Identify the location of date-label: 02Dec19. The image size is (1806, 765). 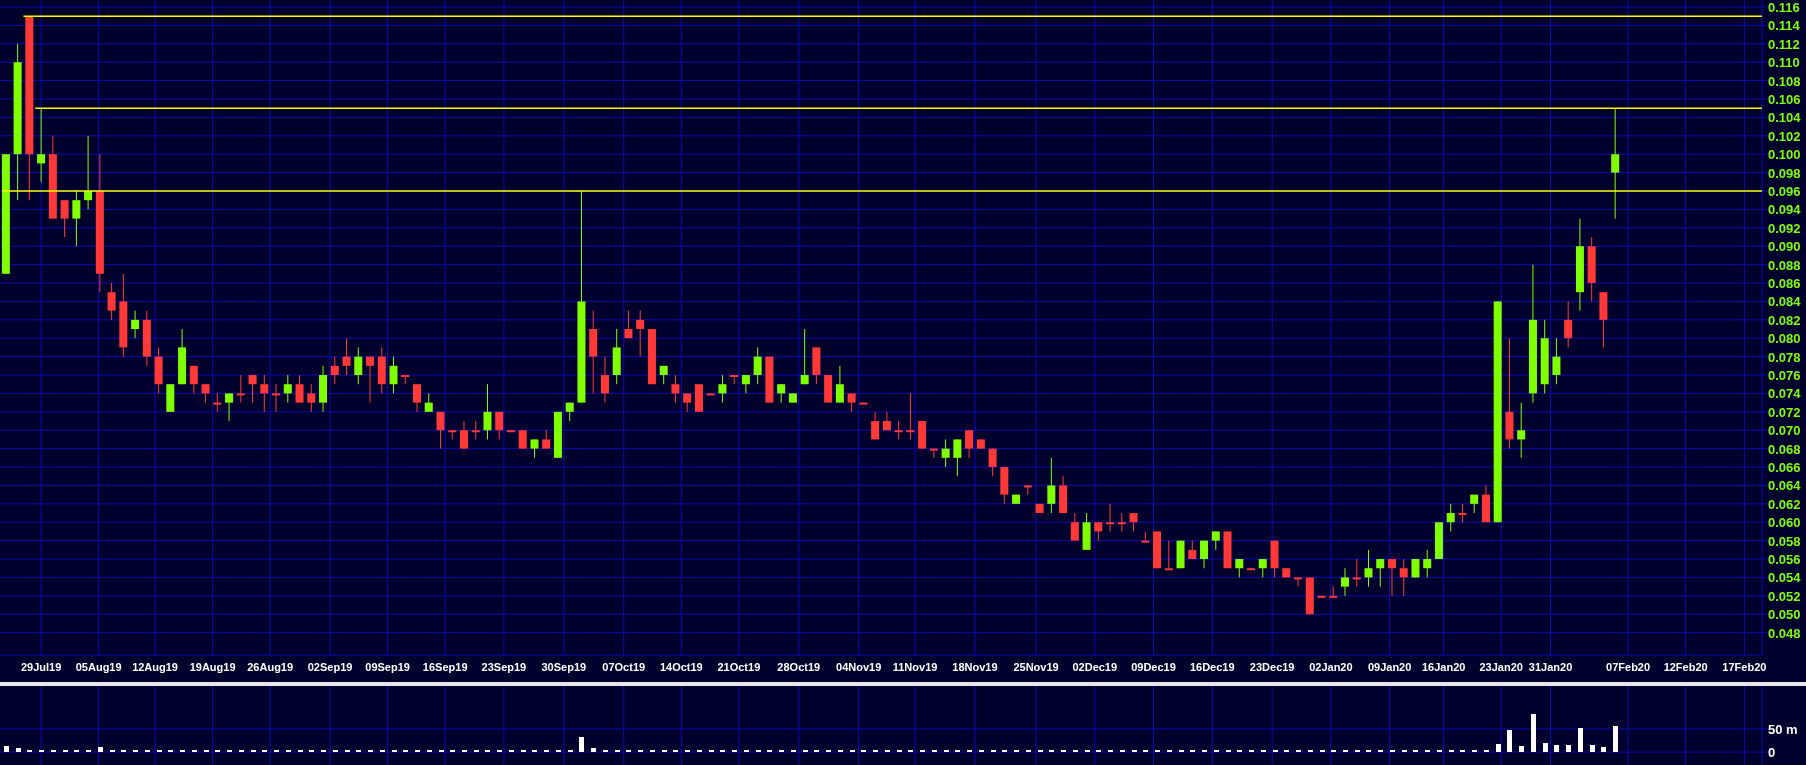
(1095, 667).